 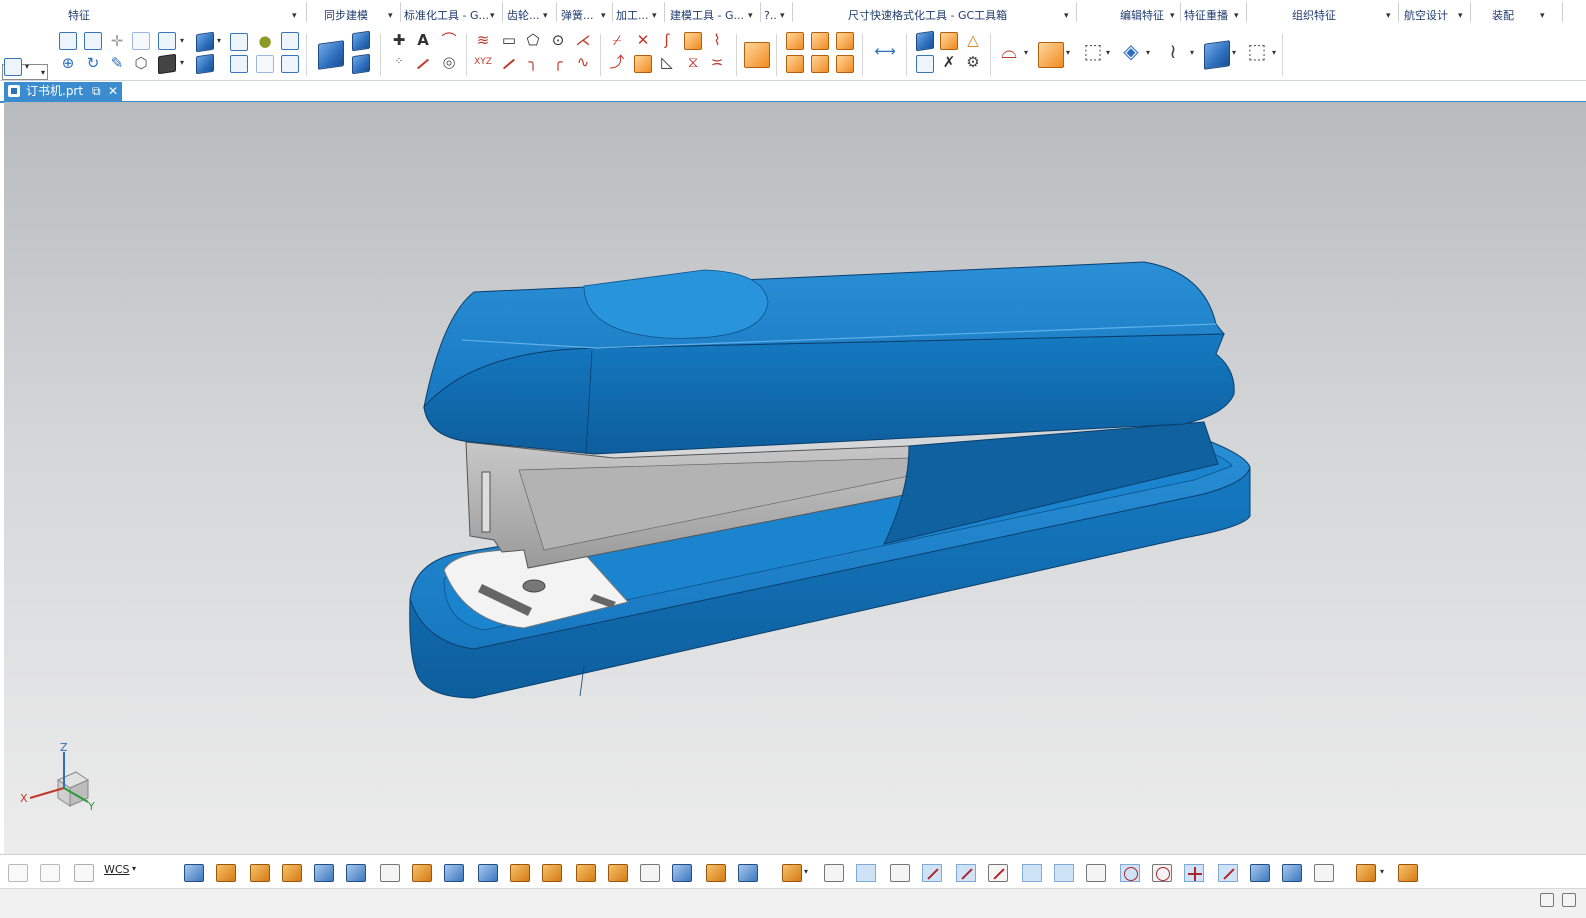 What do you see at coordinates (1064, 873) in the screenshot?
I see `snap-spline-icon` at bounding box center [1064, 873].